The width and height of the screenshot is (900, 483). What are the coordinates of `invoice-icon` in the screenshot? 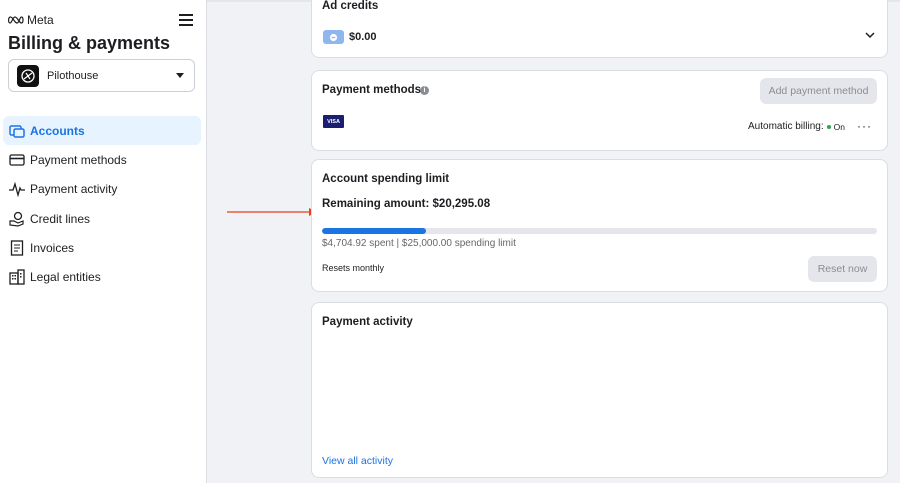 It's located at (16, 247).